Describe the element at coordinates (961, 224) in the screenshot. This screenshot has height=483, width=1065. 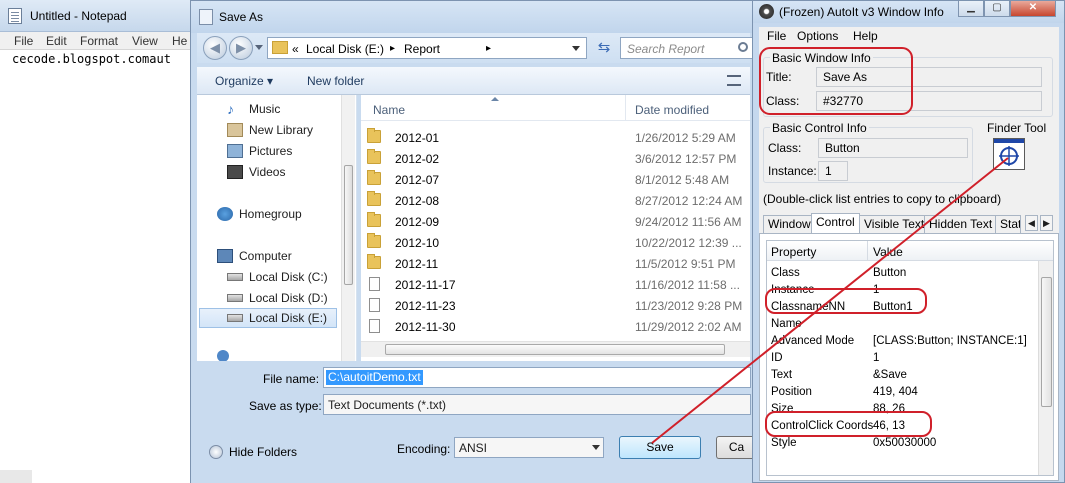
I see `tab-hidden-text: Hidden Text` at that location.